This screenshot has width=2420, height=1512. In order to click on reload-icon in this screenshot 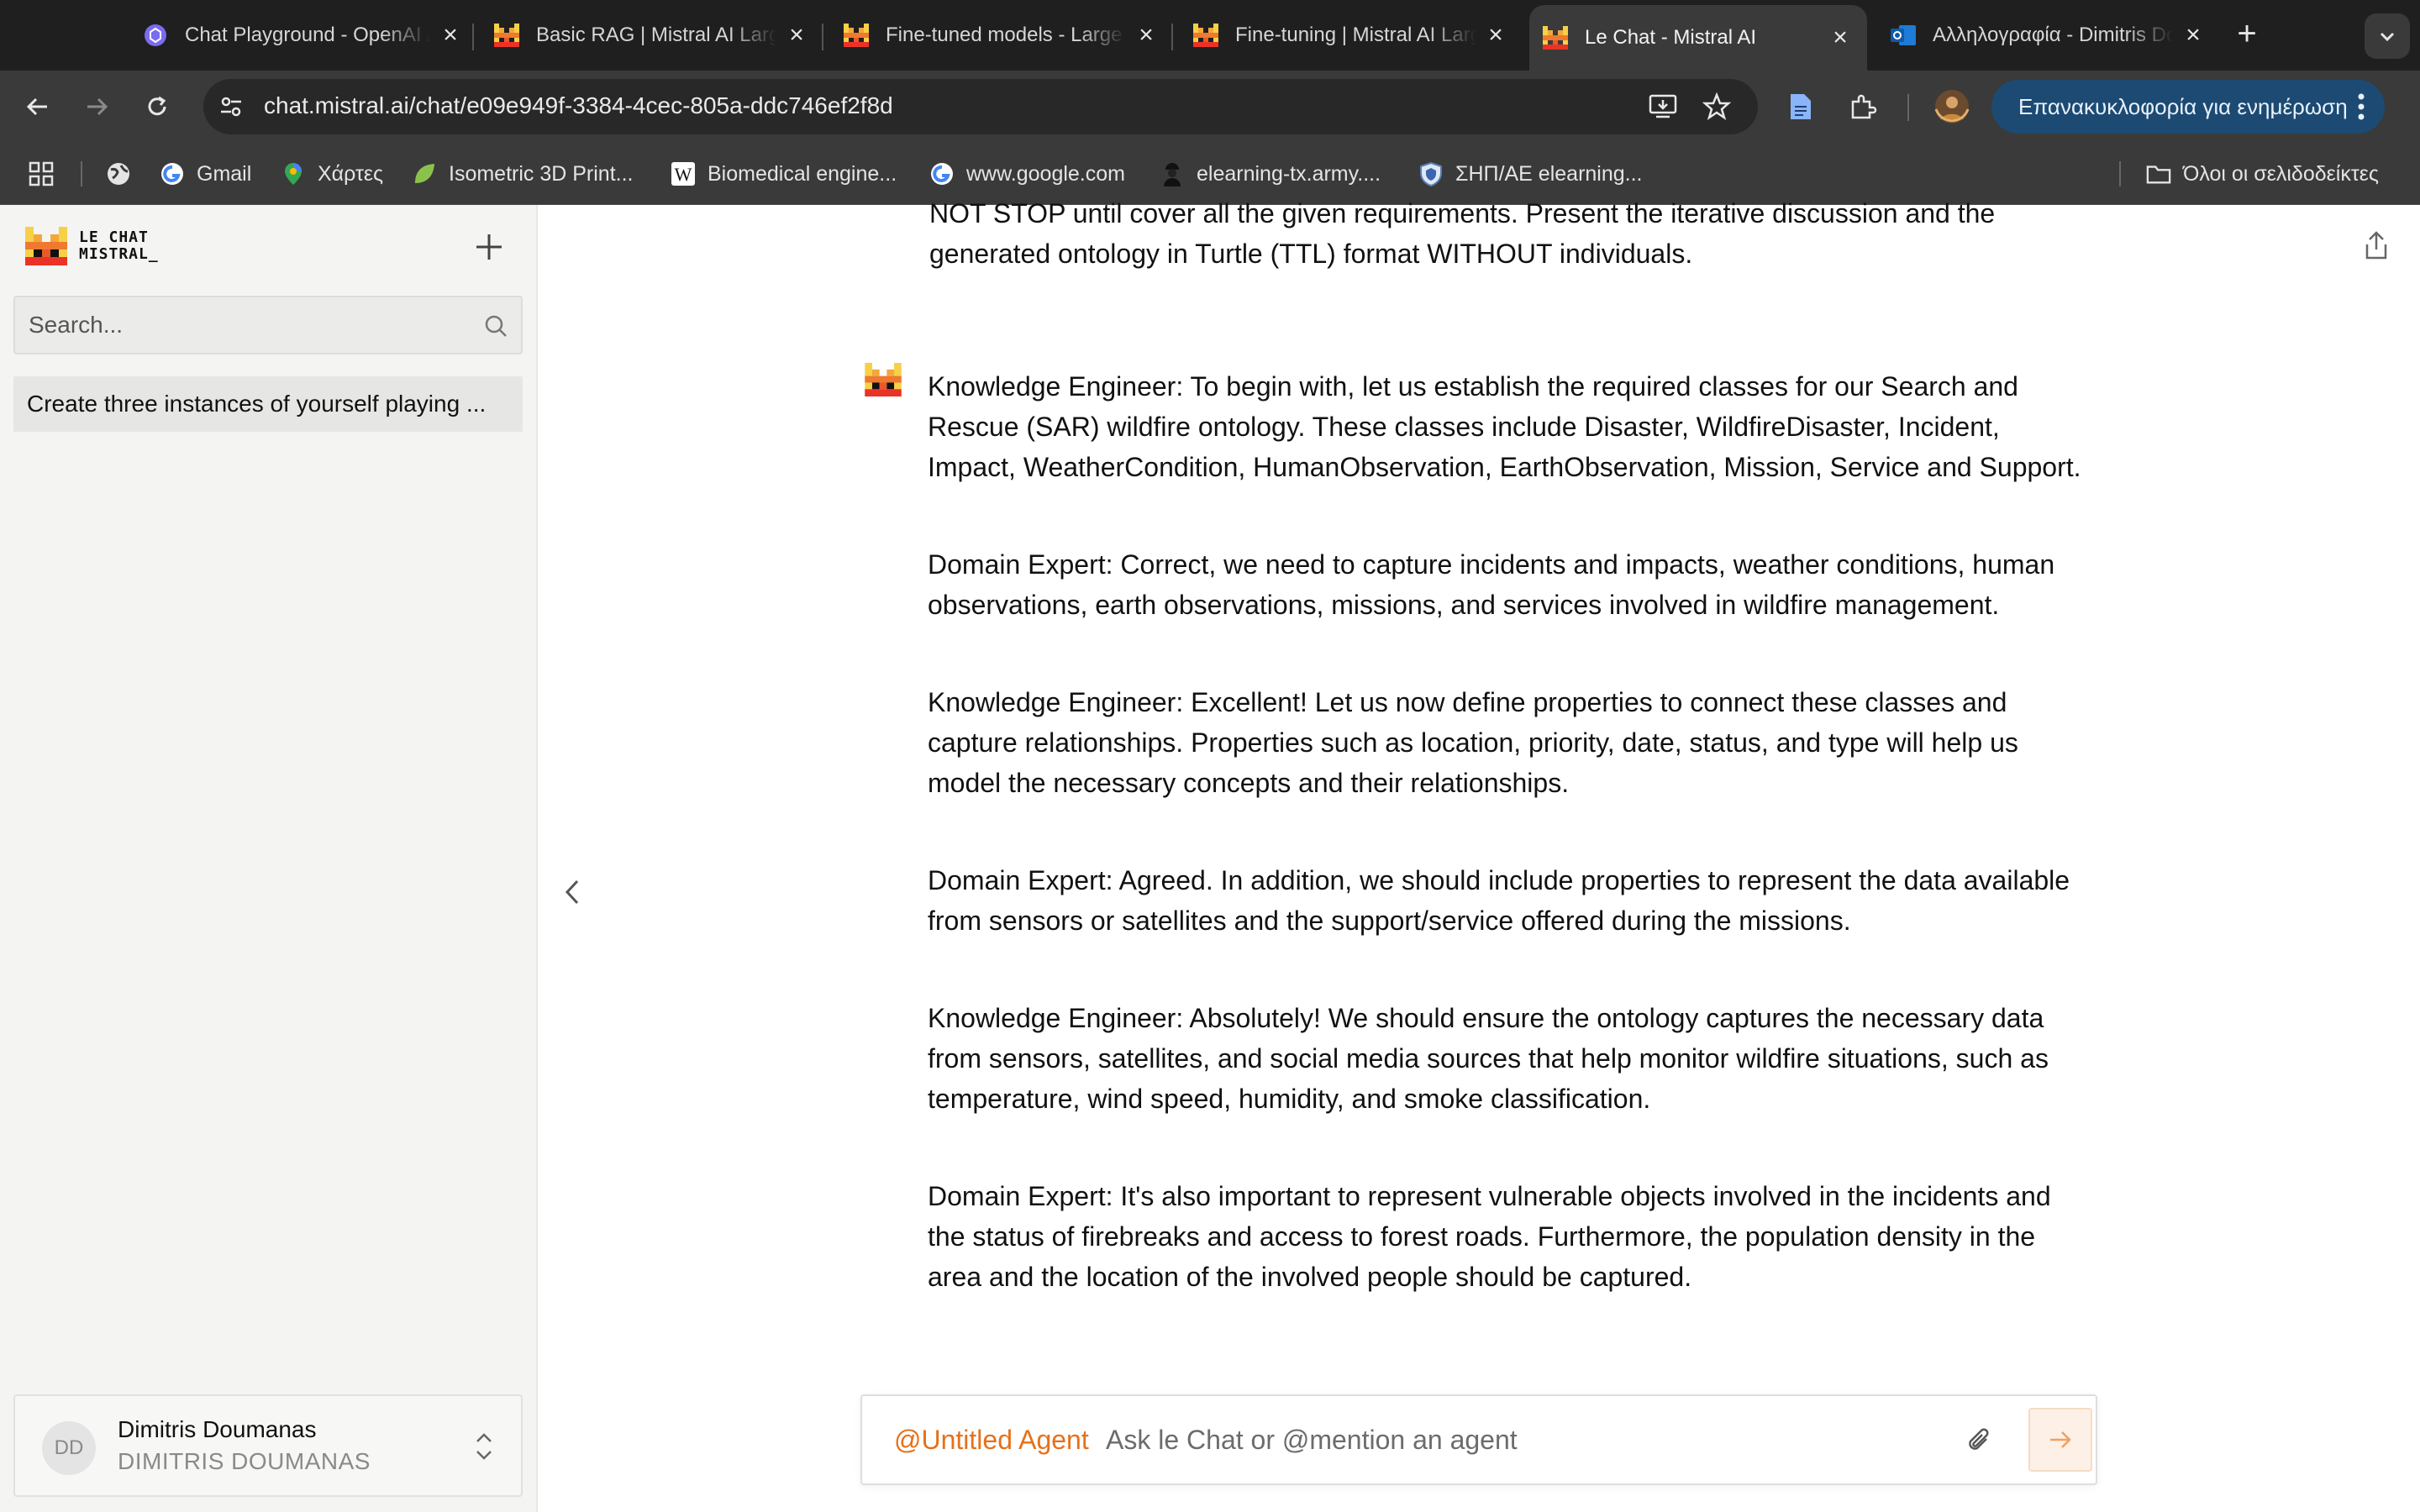, I will do `click(157, 106)`.